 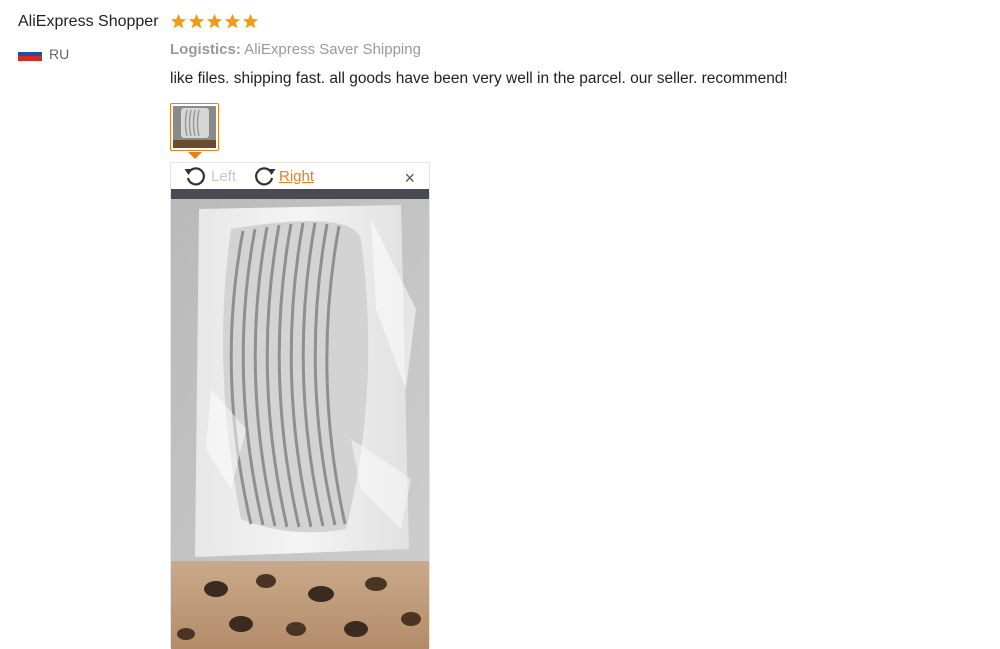 I want to click on thumbnail-image, so click(x=194, y=127).